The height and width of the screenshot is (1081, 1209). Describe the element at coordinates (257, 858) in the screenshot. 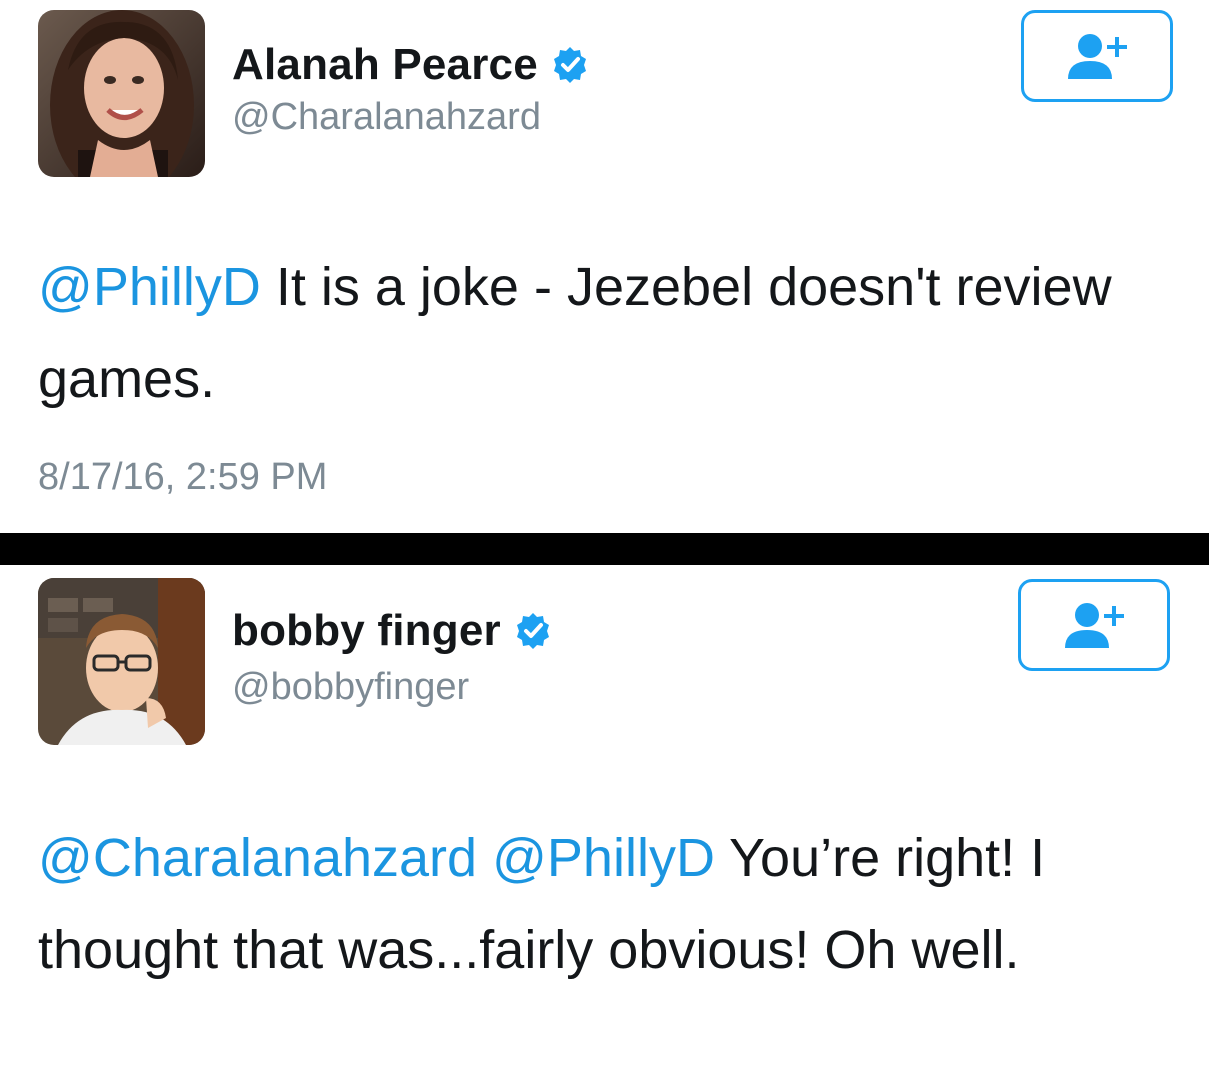

I see `mention-link: @Charalanahzard` at that location.